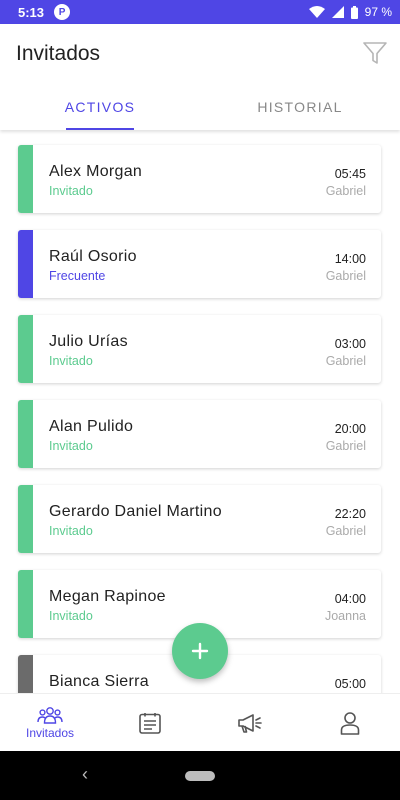 Image resolution: width=400 pixels, height=800 pixels. What do you see at coordinates (316, 12) in the screenshot?
I see `wifi-icon` at bounding box center [316, 12].